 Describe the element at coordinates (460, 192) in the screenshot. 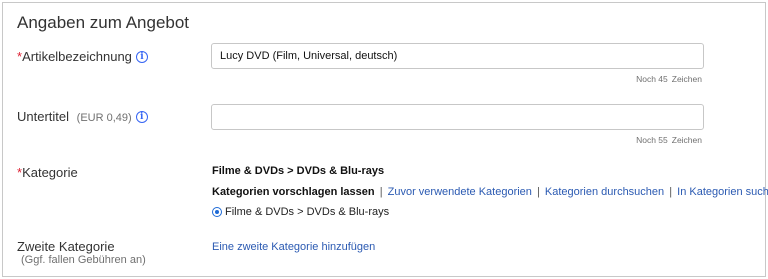

I see `previous-categories-link: Zuvor verwendete Kategorien` at that location.